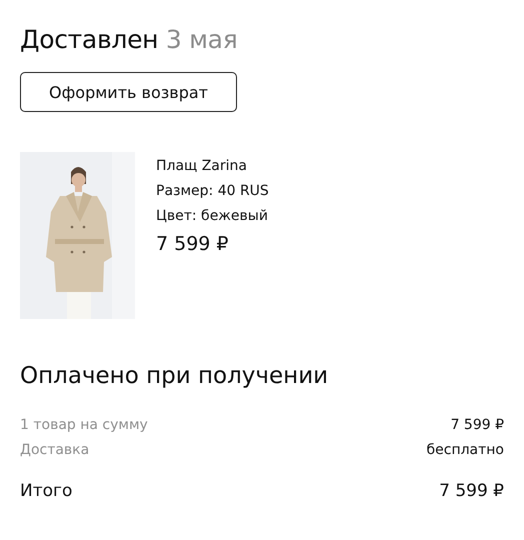 This screenshot has height=540, width=524. I want to click on summary-label: Доставка, so click(55, 450).